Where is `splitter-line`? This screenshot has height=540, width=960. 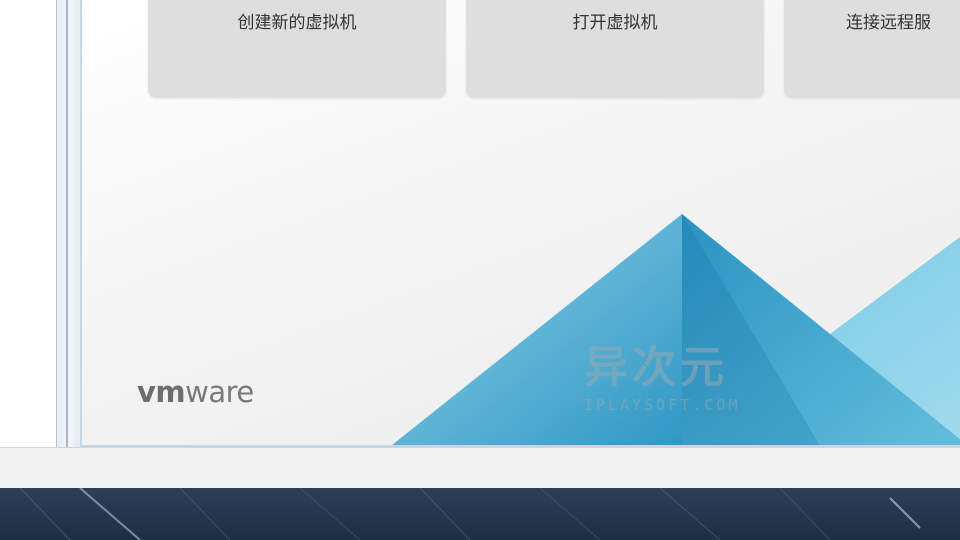
splitter-line is located at coordinates (67, 226).